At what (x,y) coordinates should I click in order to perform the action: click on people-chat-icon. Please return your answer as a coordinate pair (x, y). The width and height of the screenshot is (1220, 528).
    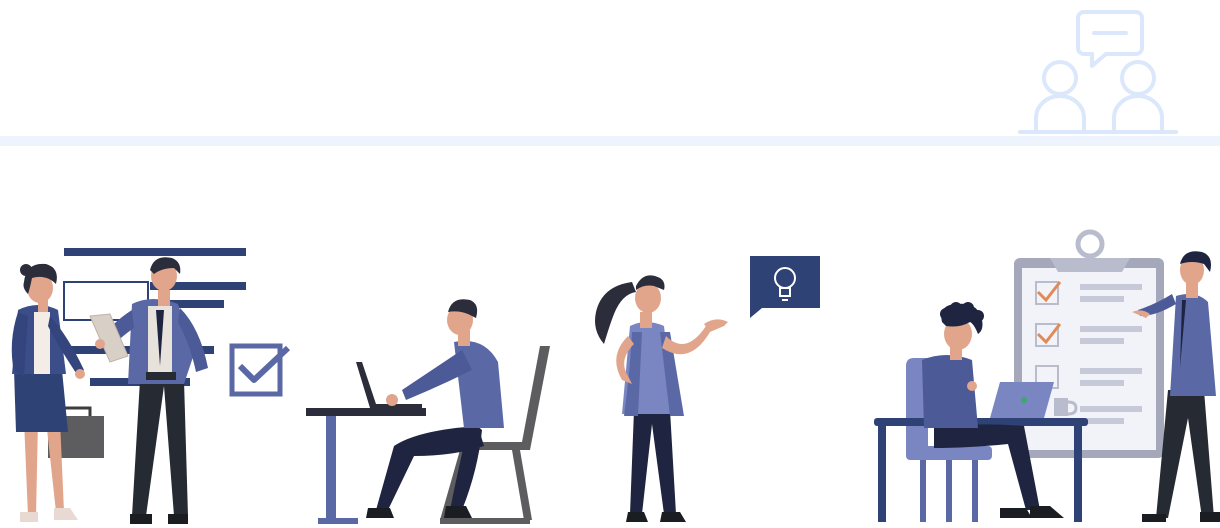
    Looking at the image, I should click on (1098, 72).